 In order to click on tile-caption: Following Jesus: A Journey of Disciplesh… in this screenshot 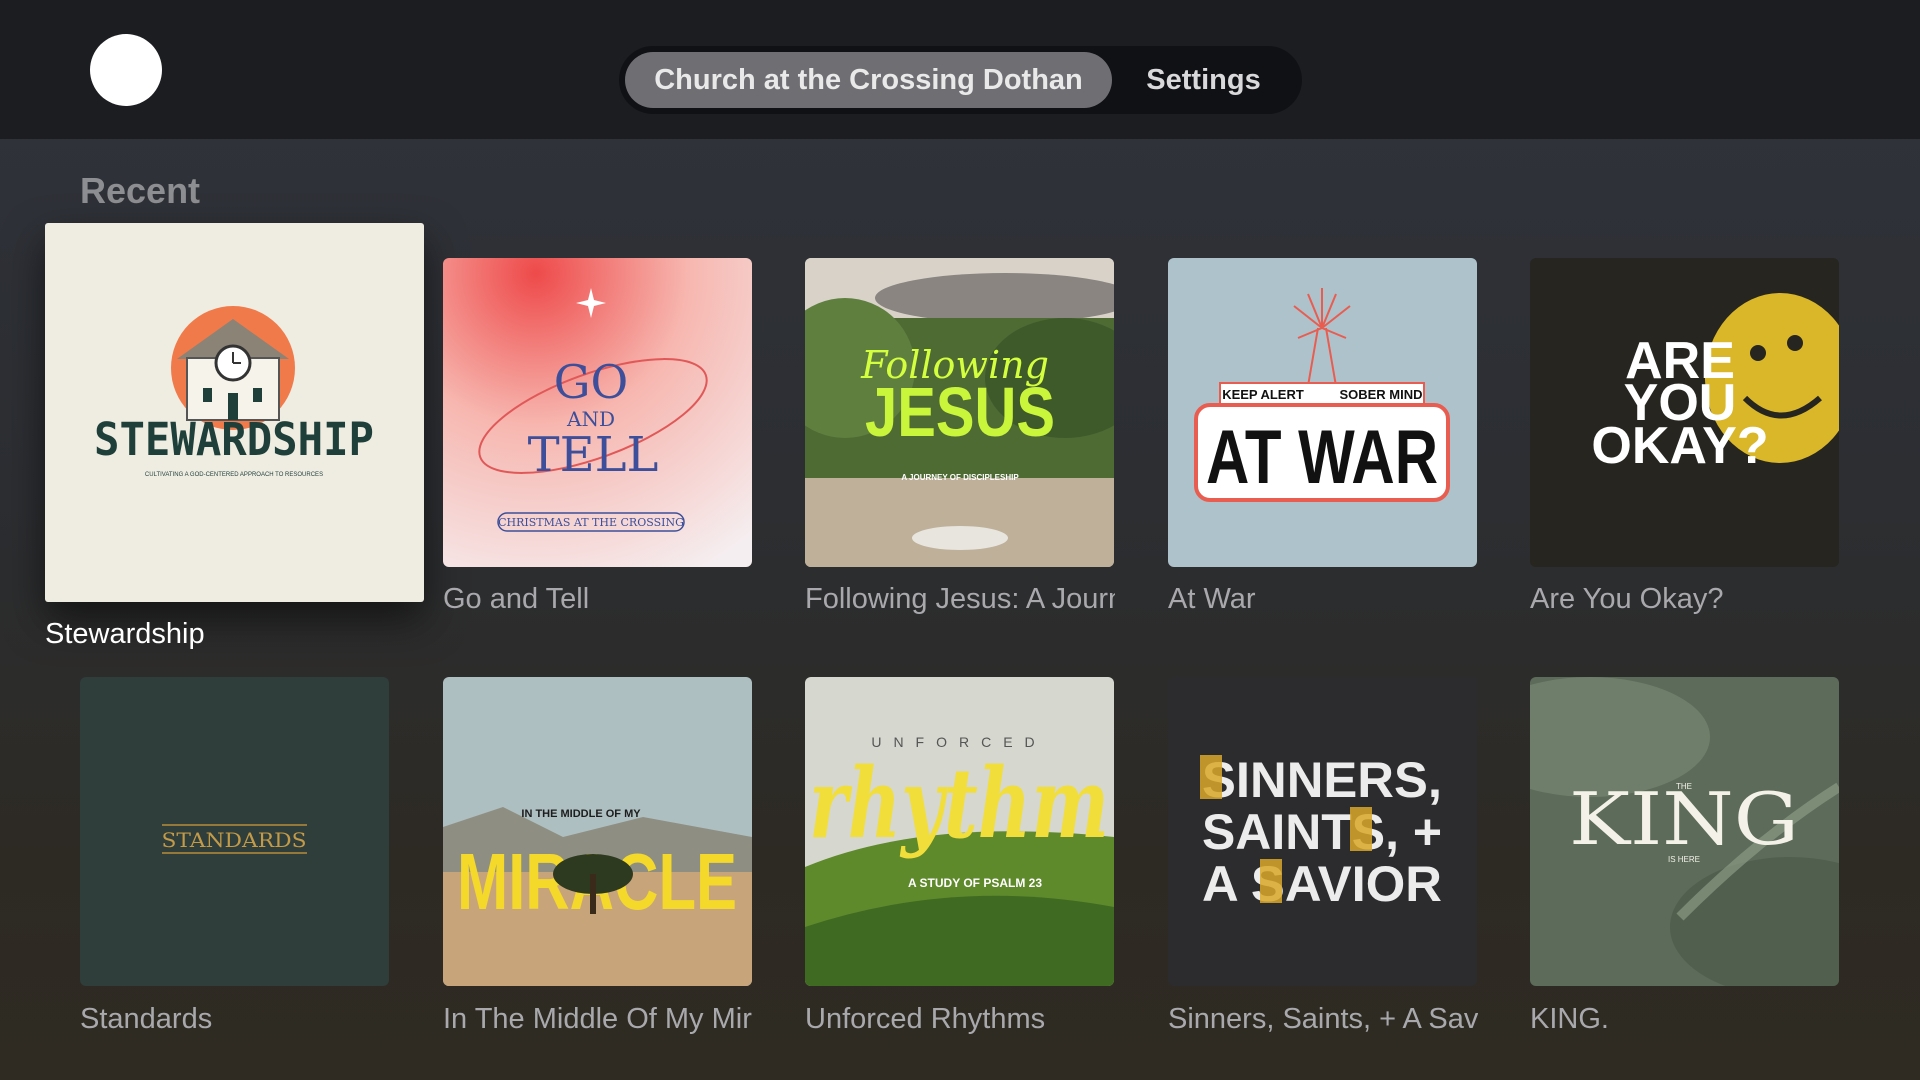, I will do `click(960, 599)`.